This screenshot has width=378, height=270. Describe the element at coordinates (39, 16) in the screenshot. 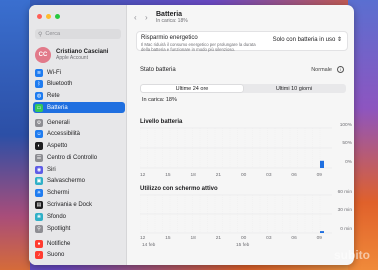

I see `close-button` at that location.